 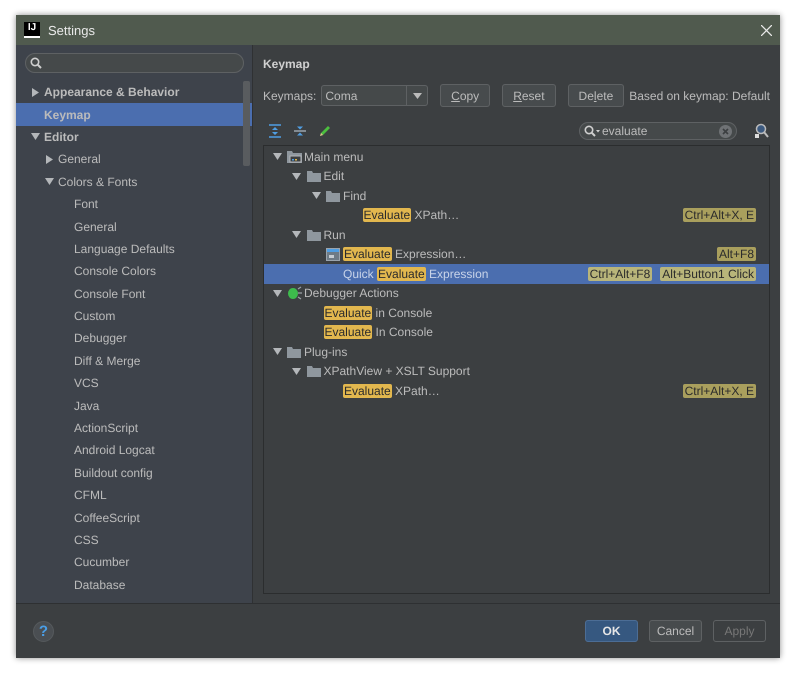 I want to click on sidebar-item: Custom, so click(x=134, y=316).